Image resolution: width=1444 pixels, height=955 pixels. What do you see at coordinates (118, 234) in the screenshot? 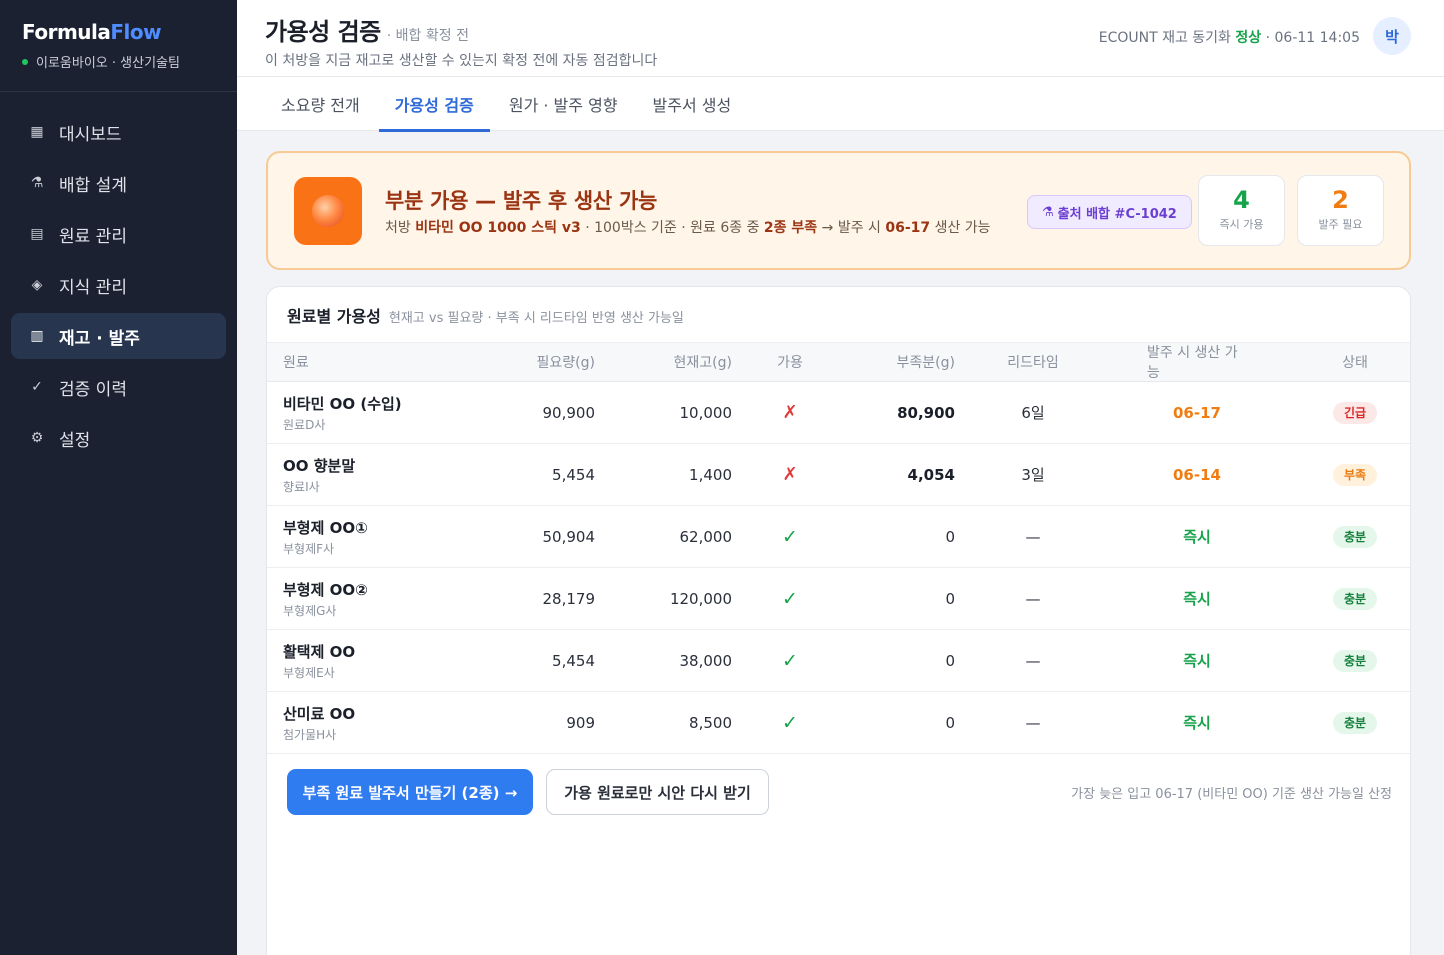
I see `sidebar-item-materials: ▤ 원료 관리` at bounding box center [118, 234].